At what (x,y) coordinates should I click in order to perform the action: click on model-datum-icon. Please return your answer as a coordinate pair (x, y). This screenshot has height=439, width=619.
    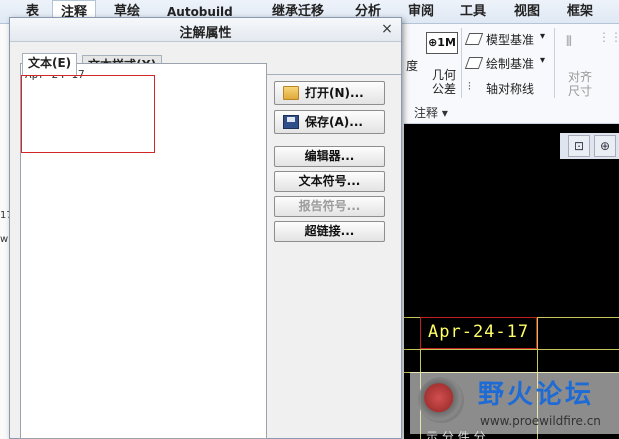
    Looking at the image, I should click on (474, 39).